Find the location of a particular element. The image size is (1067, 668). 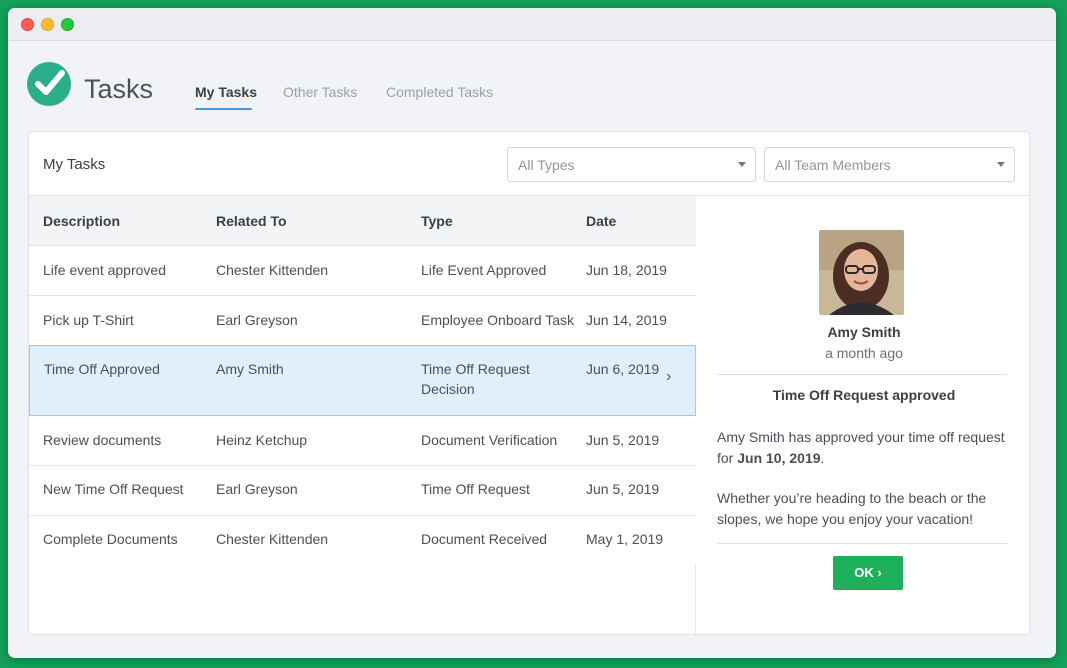

panel-header: My Tasks All Types All Team Members is located at coordinates (529, 164).